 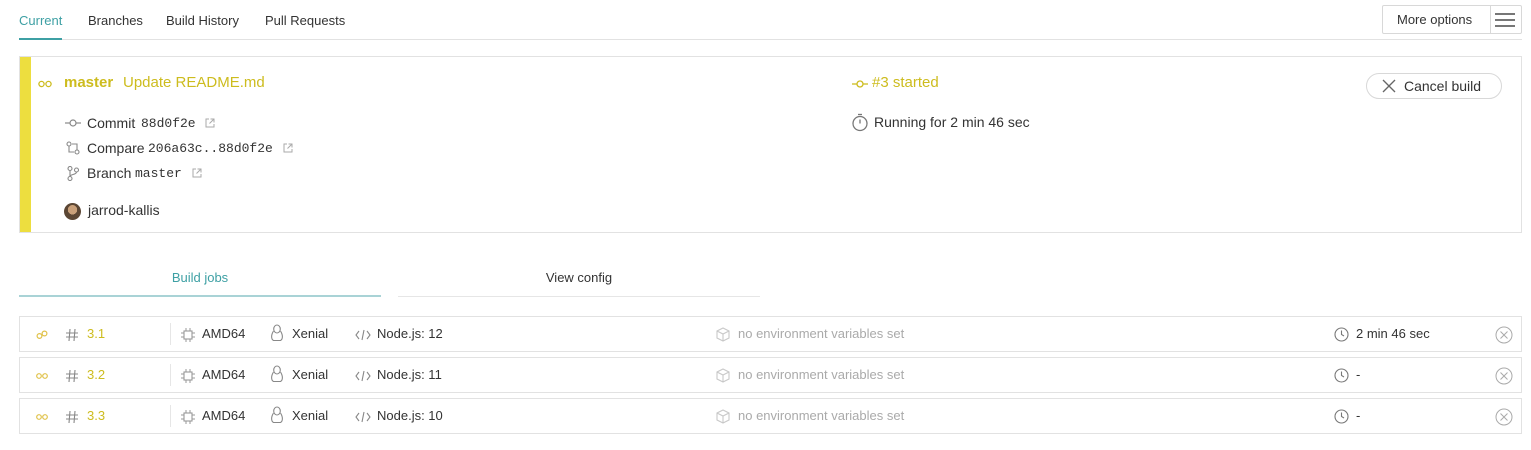 What do you see at coordinates (73, 173) in the screenshot?
I see `branch-icon` at bounding box center [73, 173].